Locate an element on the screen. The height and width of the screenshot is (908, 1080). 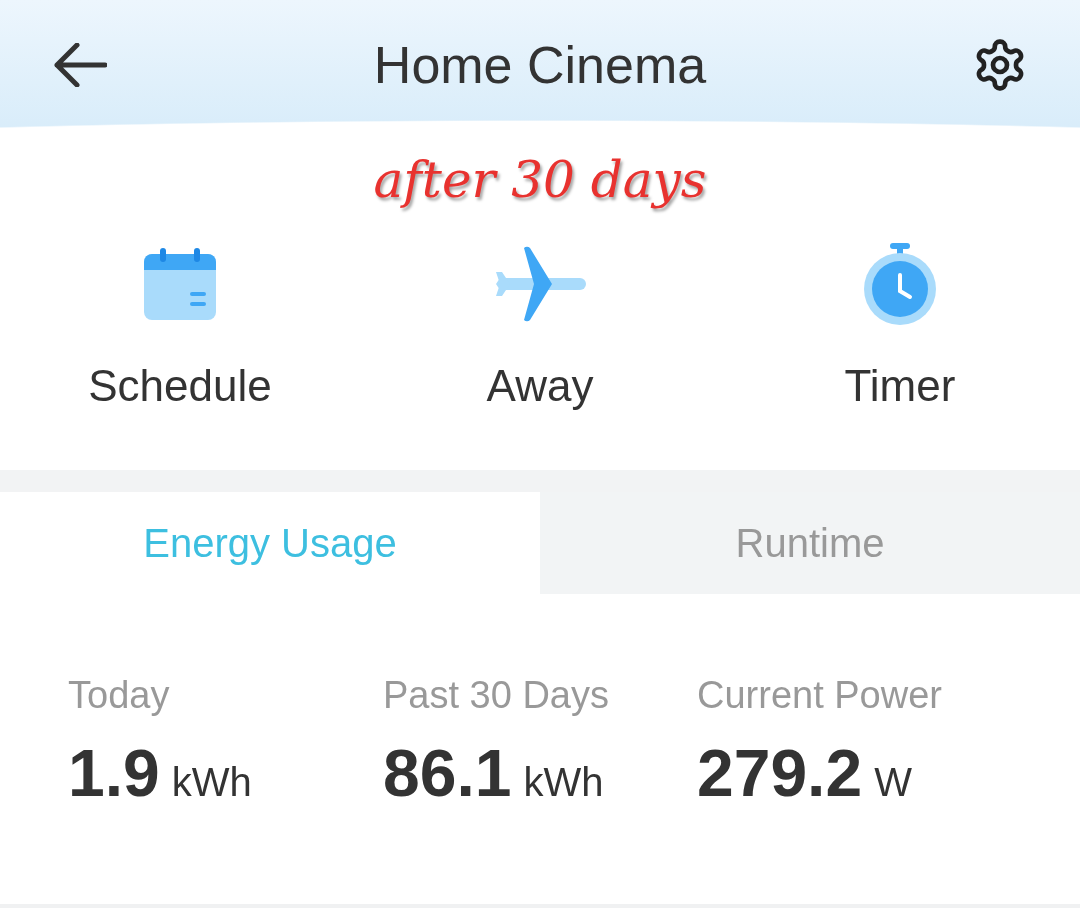
mode-button: Away is located at coordinates (540, 327).